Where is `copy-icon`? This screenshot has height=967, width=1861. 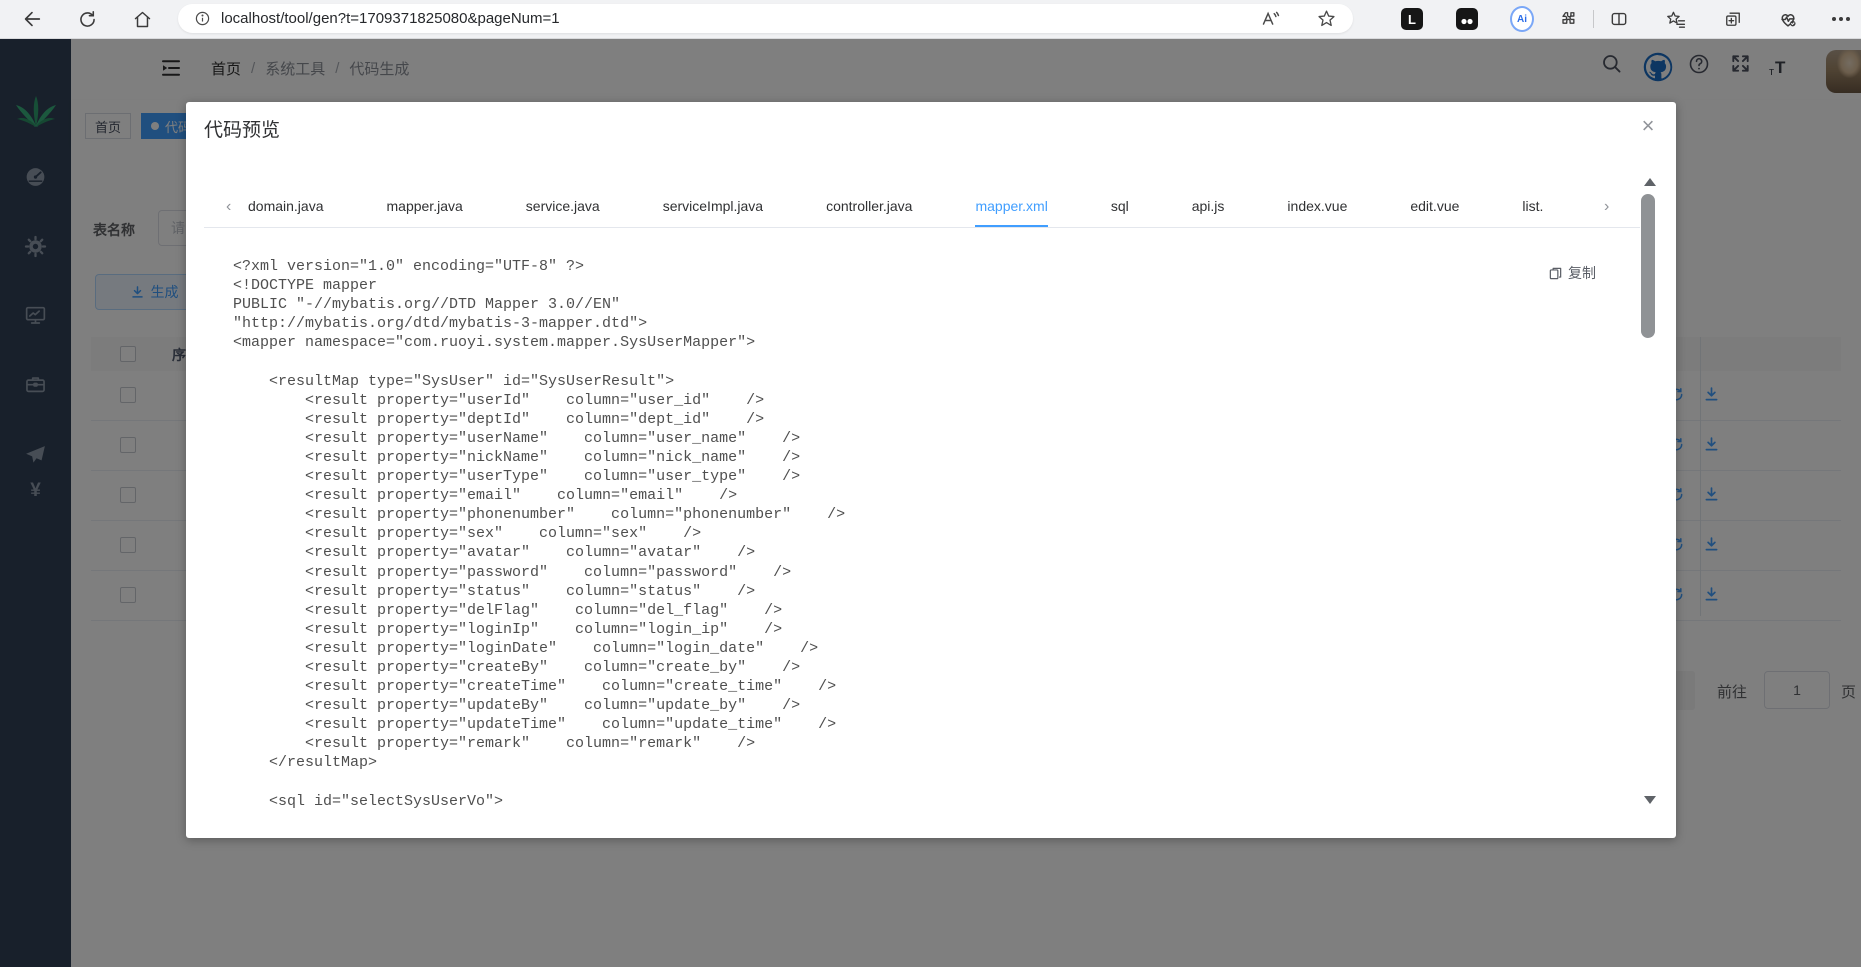 copy-icon is located at coordinates (1555, 273).